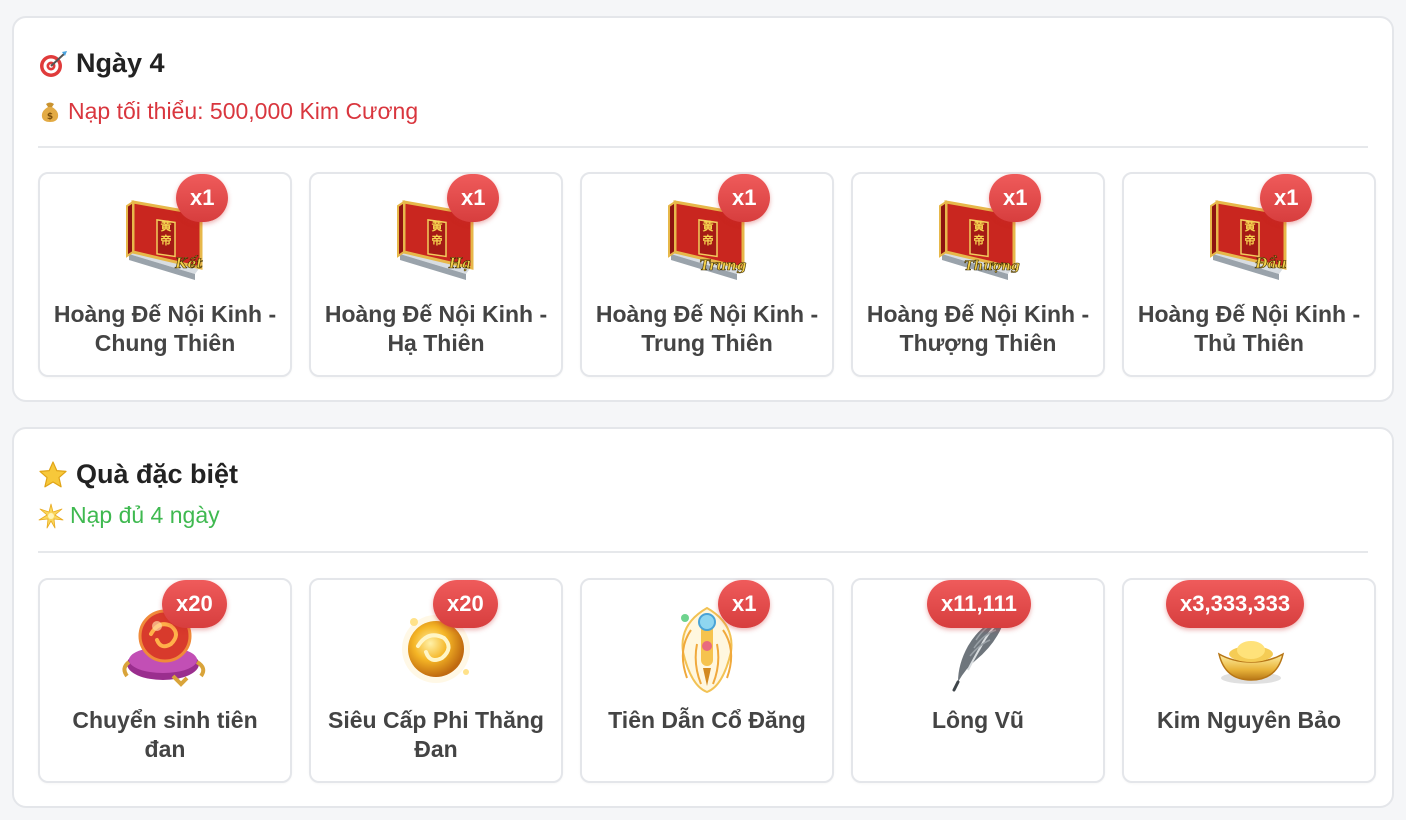  What do you see at coordinates (978, 720) in the screenshot?
I see `reward-name: Lông Vũ` at bounding box center [978, 720].